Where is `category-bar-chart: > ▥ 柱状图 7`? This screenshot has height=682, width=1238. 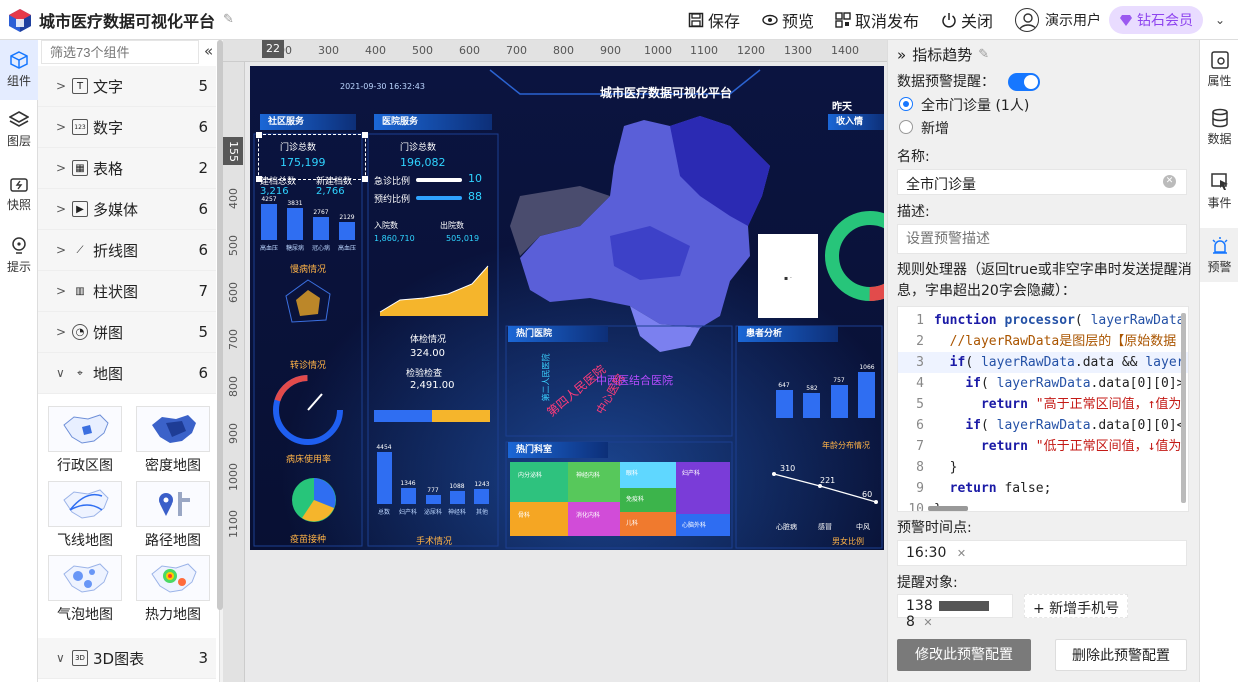 category-bar-chart: > ▥ 柱状图 7 is located at coordinates (127, 291).